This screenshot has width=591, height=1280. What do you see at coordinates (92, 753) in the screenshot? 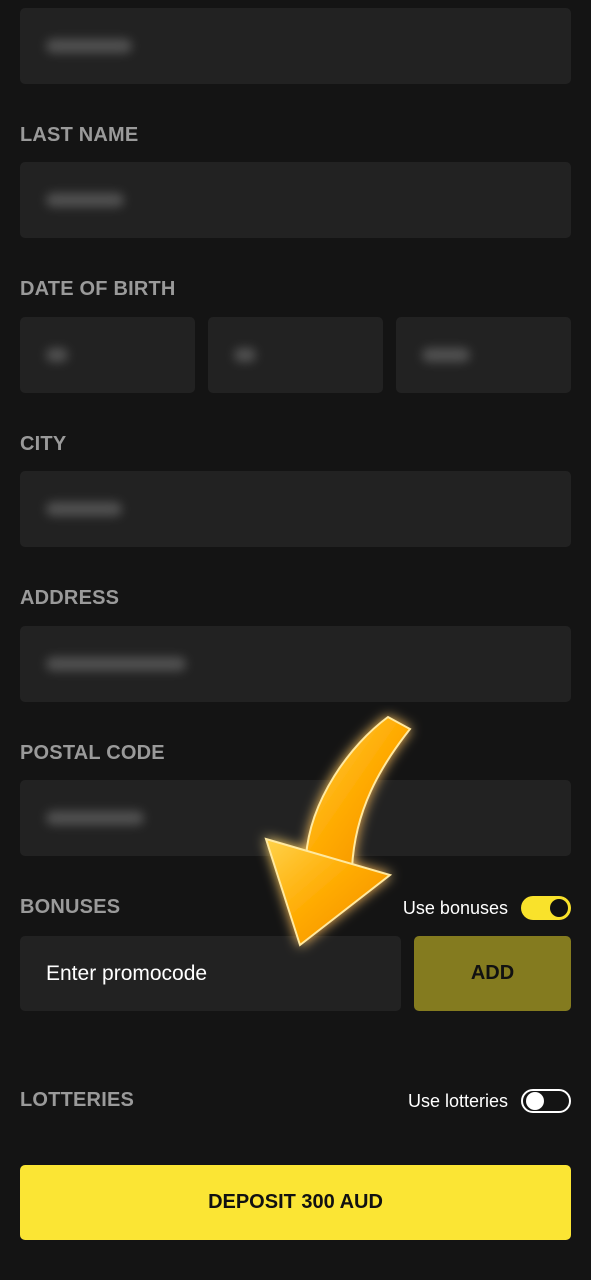
I see `postal-code-label: POSTAL CODE` at bounding box center [92, 753].